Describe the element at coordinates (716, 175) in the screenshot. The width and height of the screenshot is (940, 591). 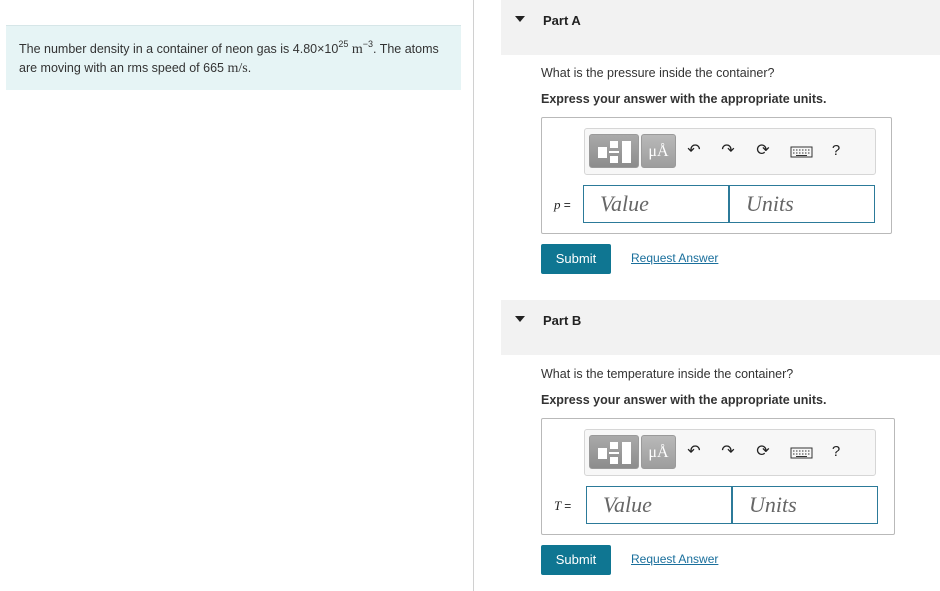
I see `part-a-answer-box: μÅ ↶ ↷ ⟳ ? p = Value Units` at that location.